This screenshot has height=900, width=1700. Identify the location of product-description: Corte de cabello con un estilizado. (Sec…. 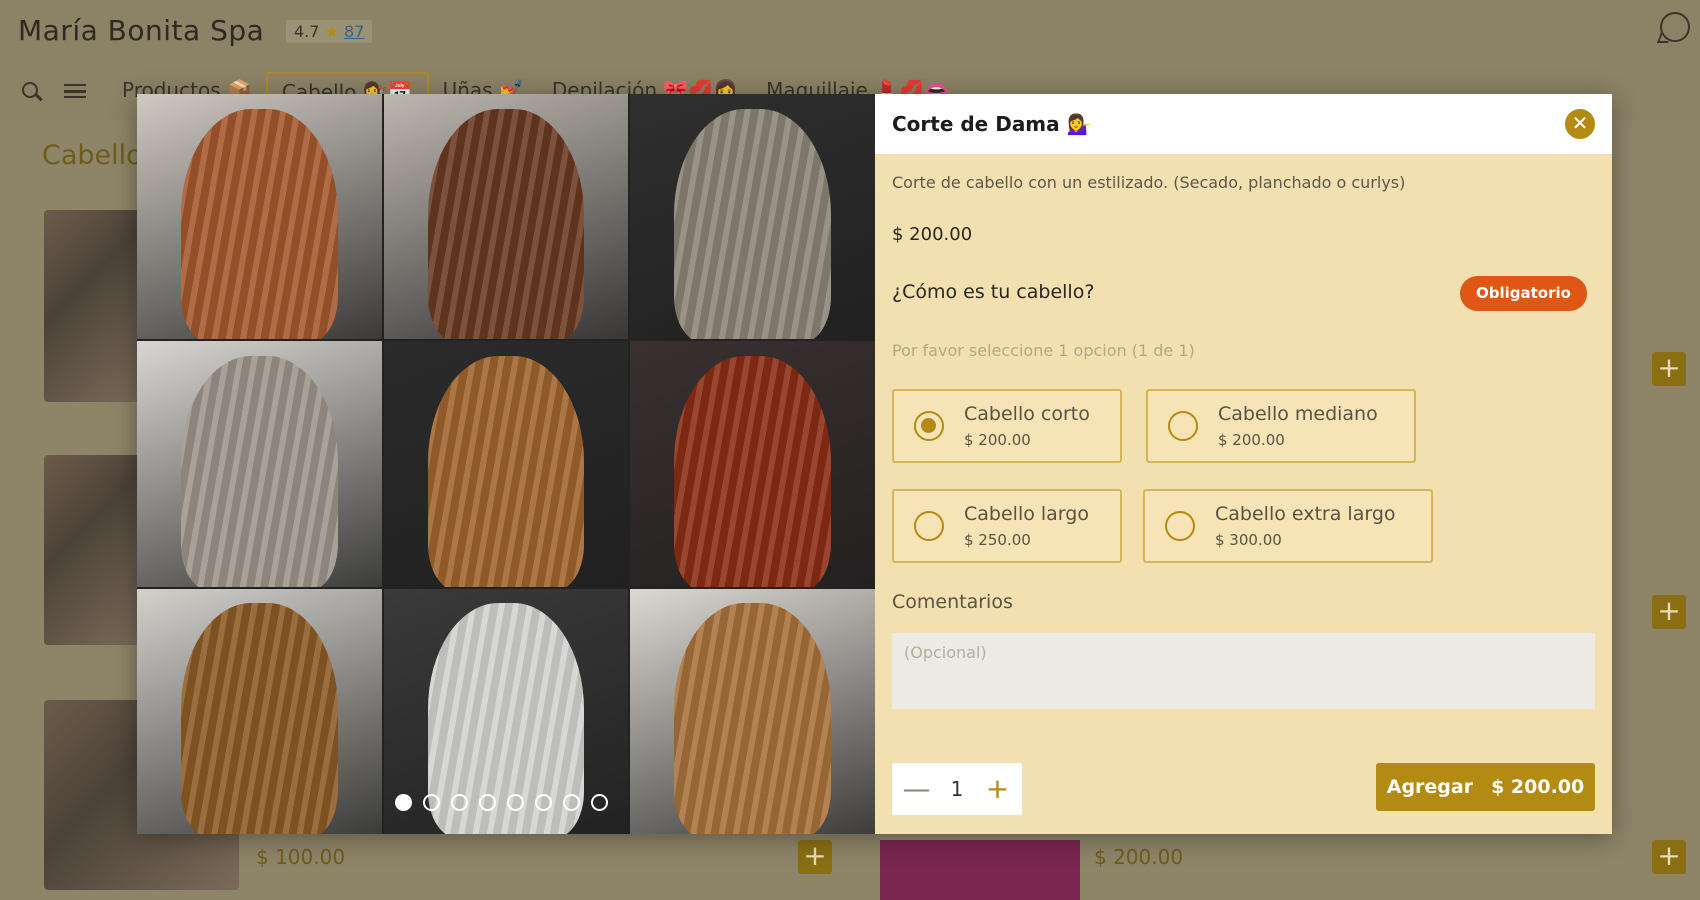
(1149, 182).